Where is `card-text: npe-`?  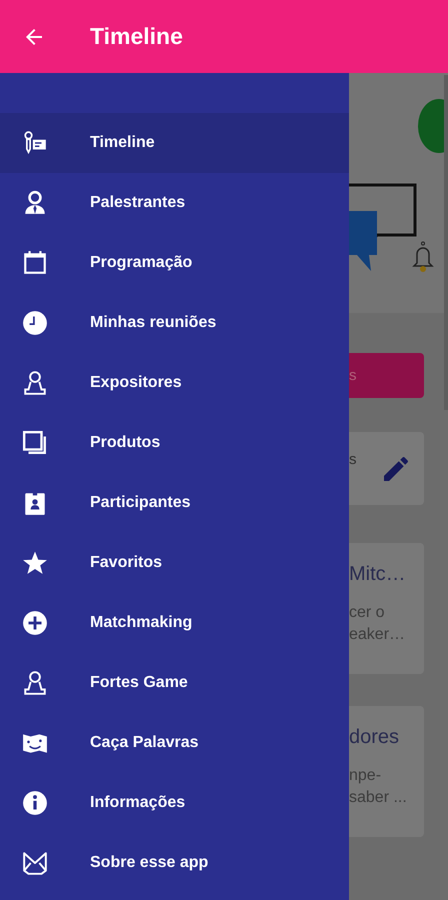
card-text: npe- is located at coordinates (365, 776).